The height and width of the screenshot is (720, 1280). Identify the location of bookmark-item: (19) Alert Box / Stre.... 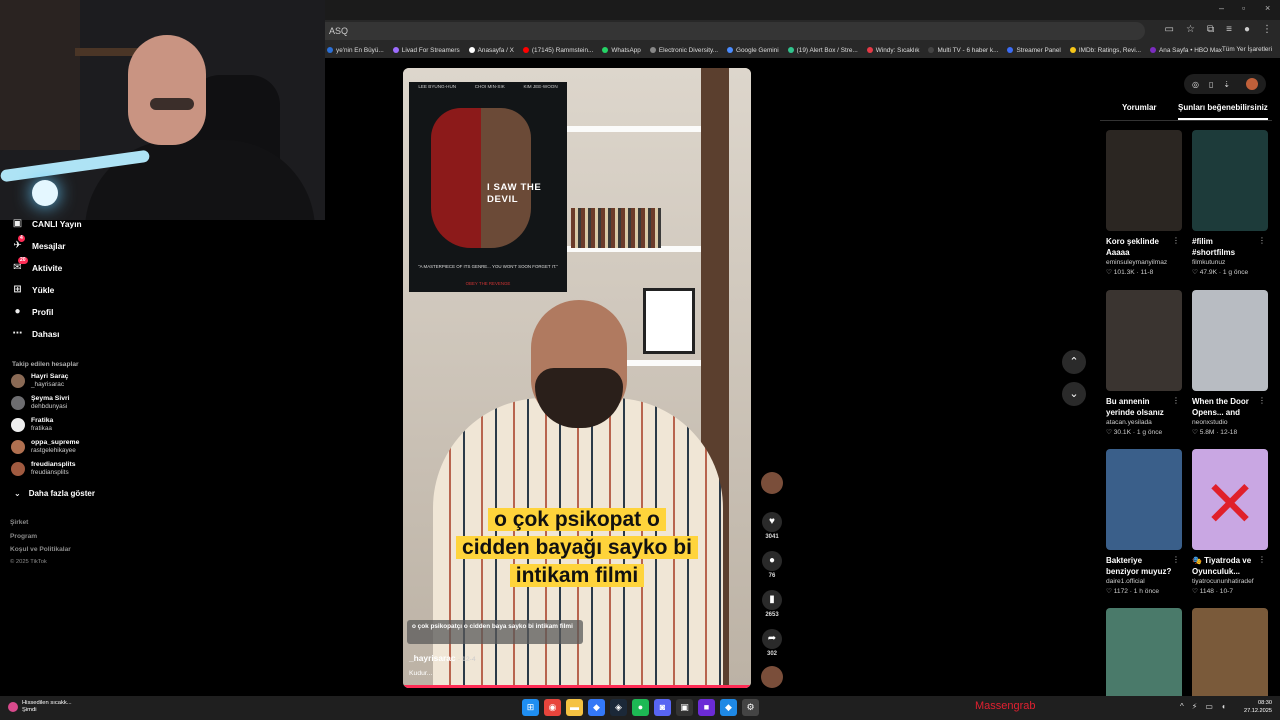
(822, 50).